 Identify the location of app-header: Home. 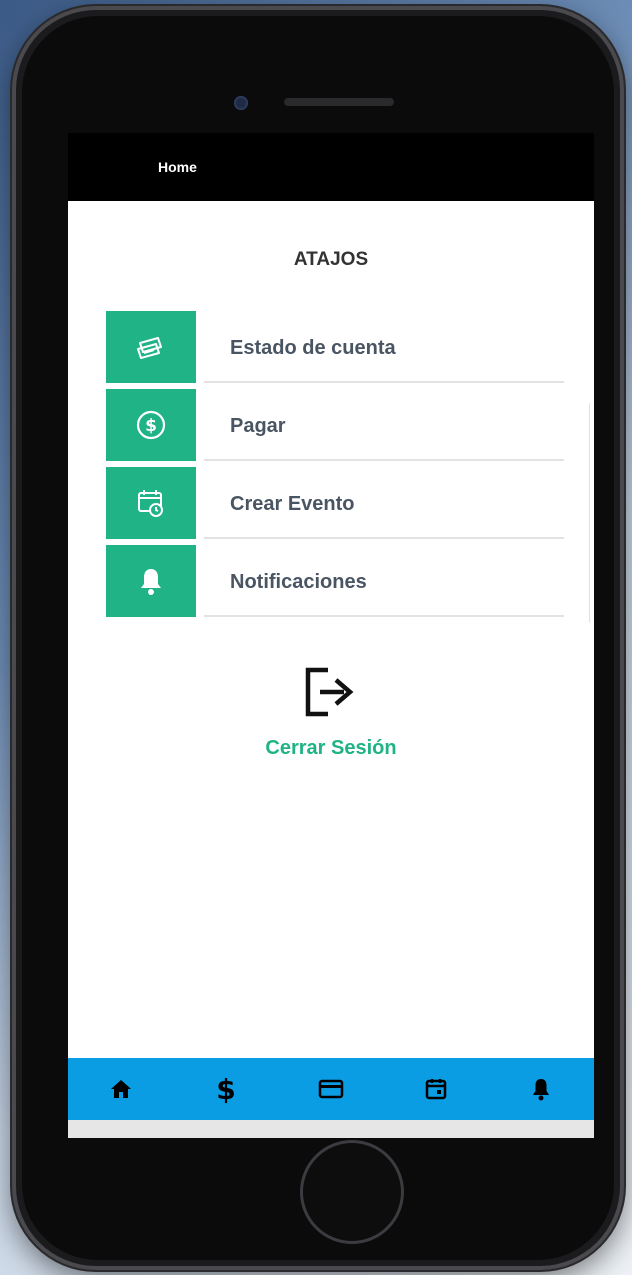
(331, 167).